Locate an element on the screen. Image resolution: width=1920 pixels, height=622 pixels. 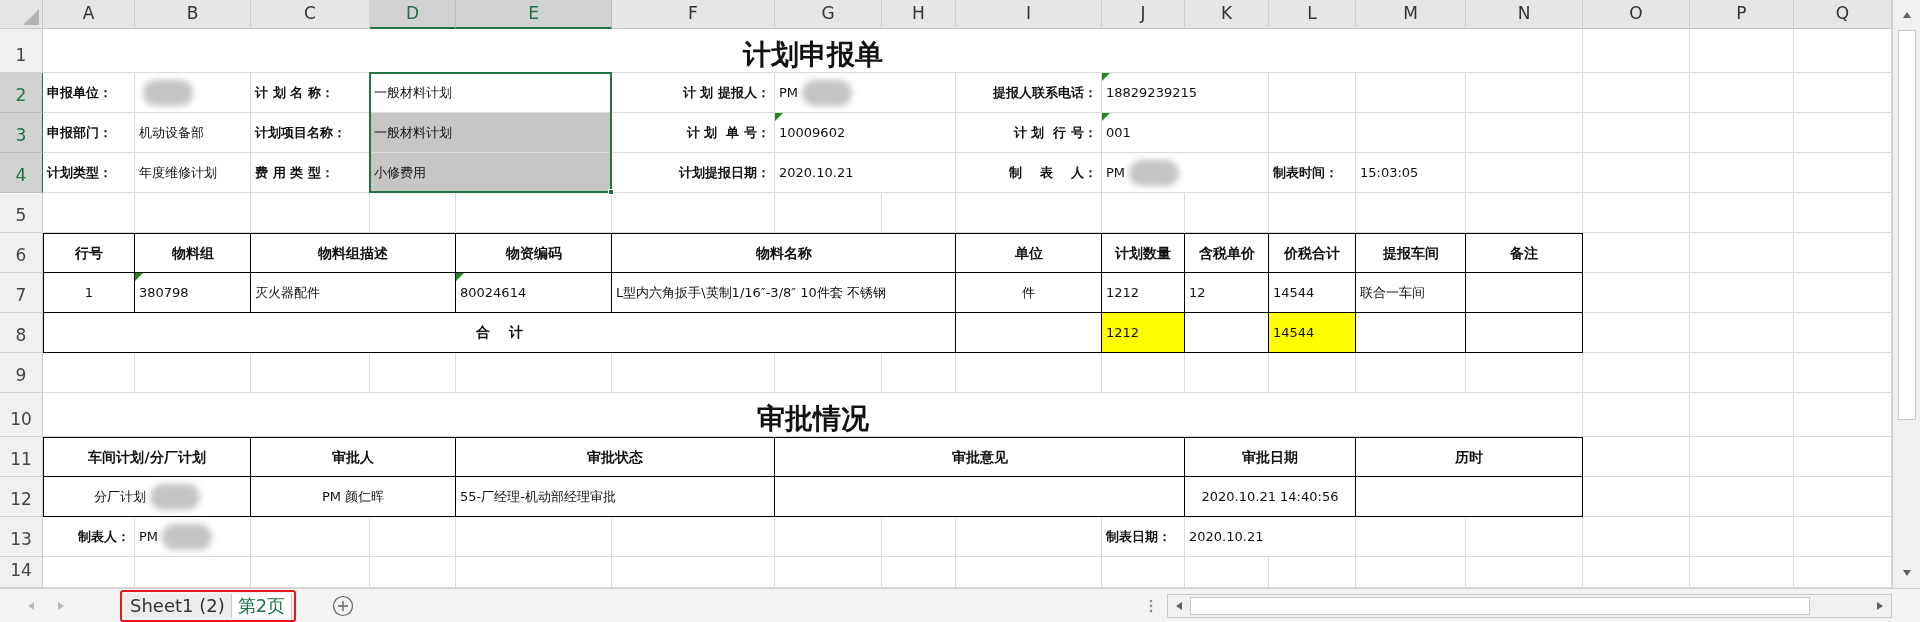
field-value: 年度维修计划 is located at coordinates (193, 173).